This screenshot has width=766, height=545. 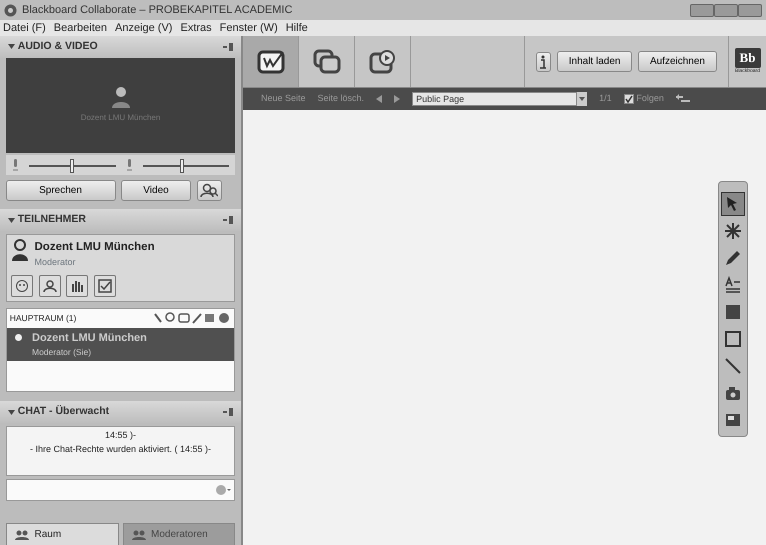 What do you see at coordinates (10, 10) in the screenshot?
I see `app-logo-icon` at bounding box center [10, 10].